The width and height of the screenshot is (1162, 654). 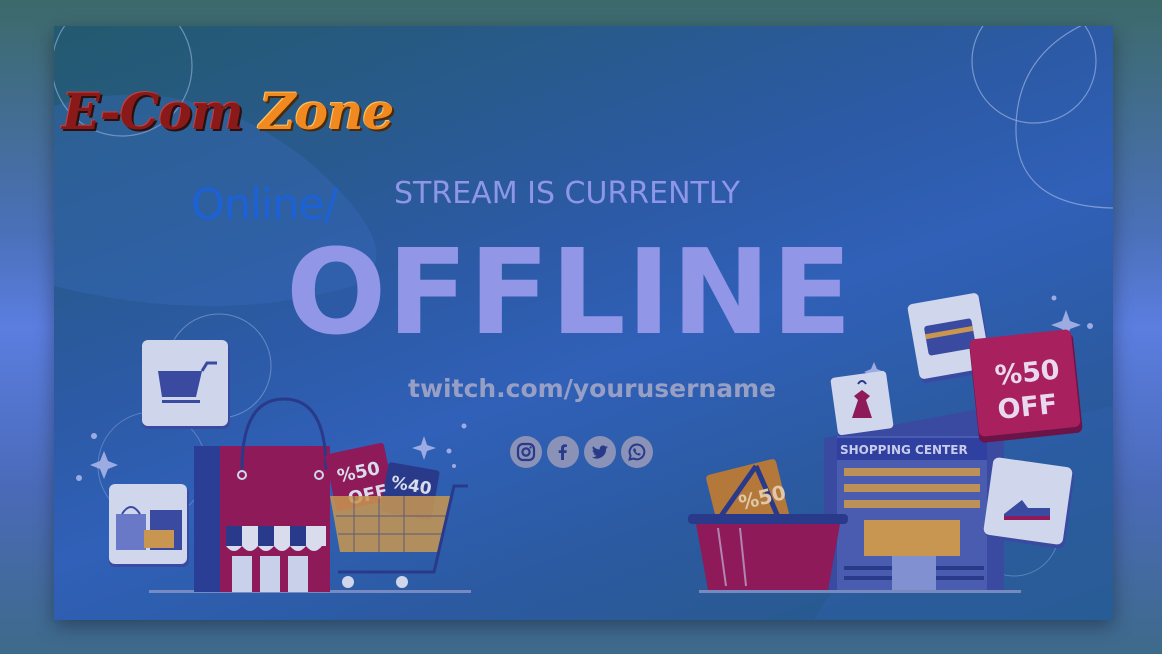 I want to click on whatsapp-icon, so click(x=637, y=452).